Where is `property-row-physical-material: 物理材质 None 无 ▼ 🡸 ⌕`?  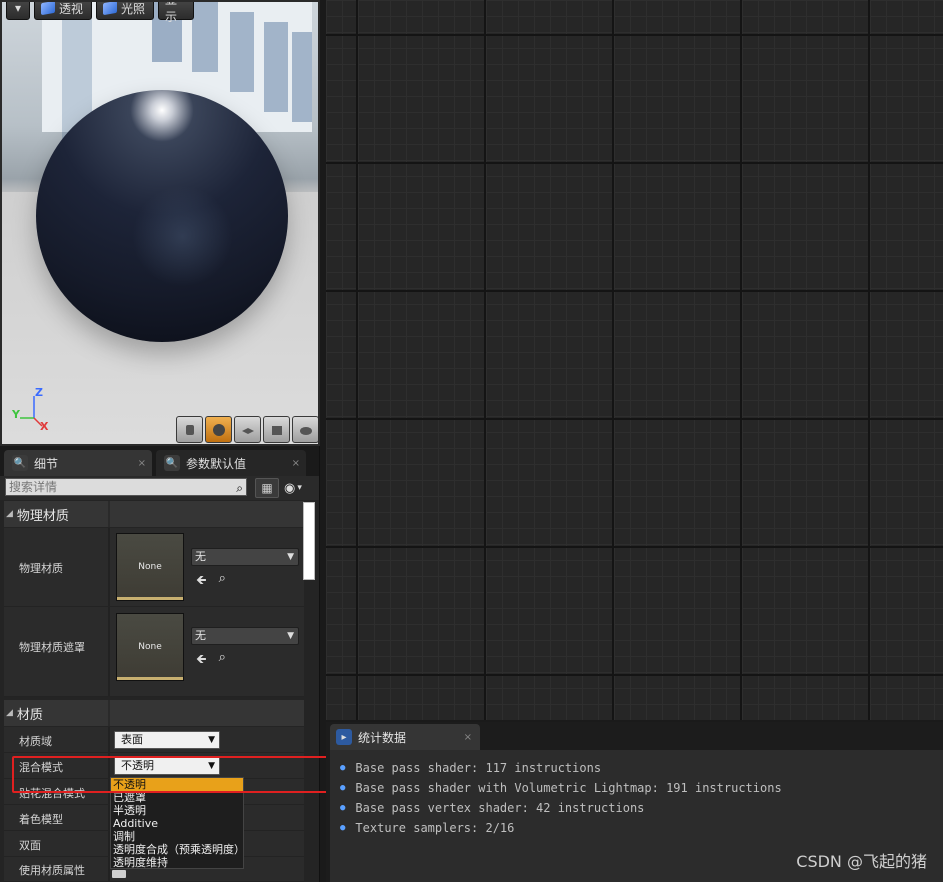
property-row-physical-material: 物理材质 None 无 ▼ 🡸 ⌕ is located at coordinates (154, 567).